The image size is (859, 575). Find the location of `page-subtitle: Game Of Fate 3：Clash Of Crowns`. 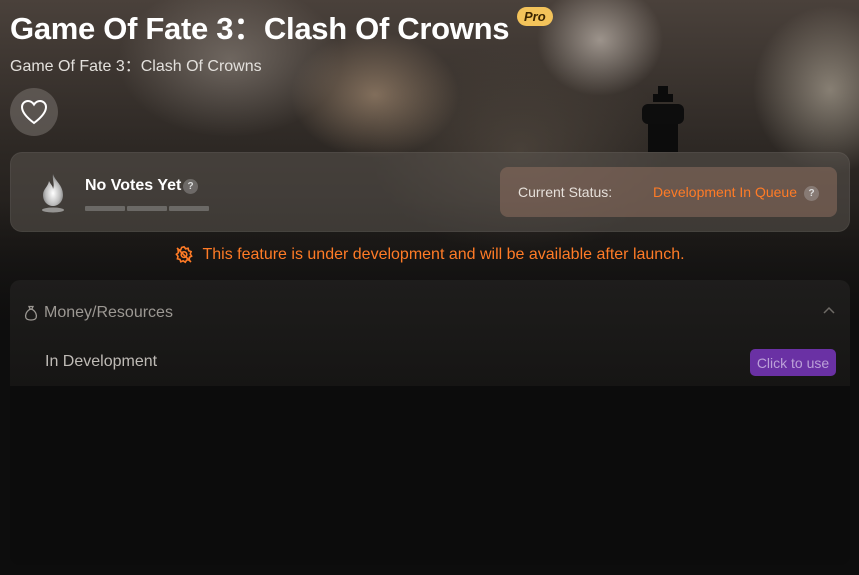

page-subtitle: Game Of Fate 3：Clash Of Crowns is located at coordinates (136, 66).